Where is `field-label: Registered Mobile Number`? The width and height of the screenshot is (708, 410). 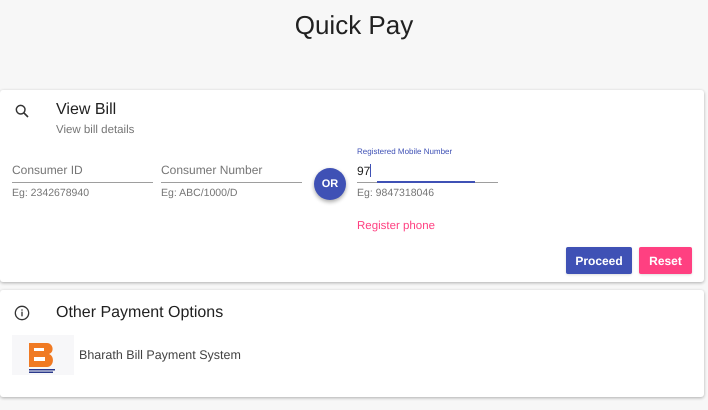
field-label: Registered Mobile Number is located at coordinates (405, 152).